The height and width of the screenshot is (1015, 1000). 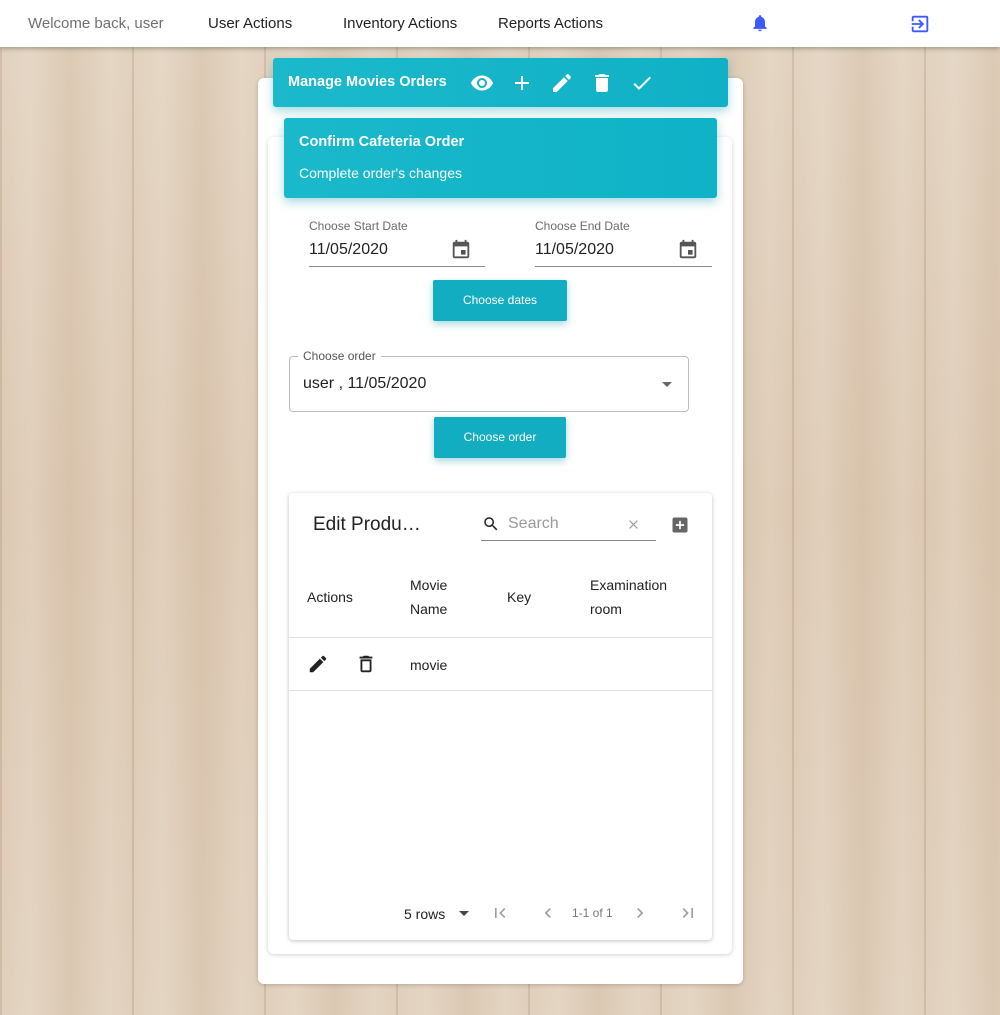 I want to click on row-divider, so click(x=500, y=690).